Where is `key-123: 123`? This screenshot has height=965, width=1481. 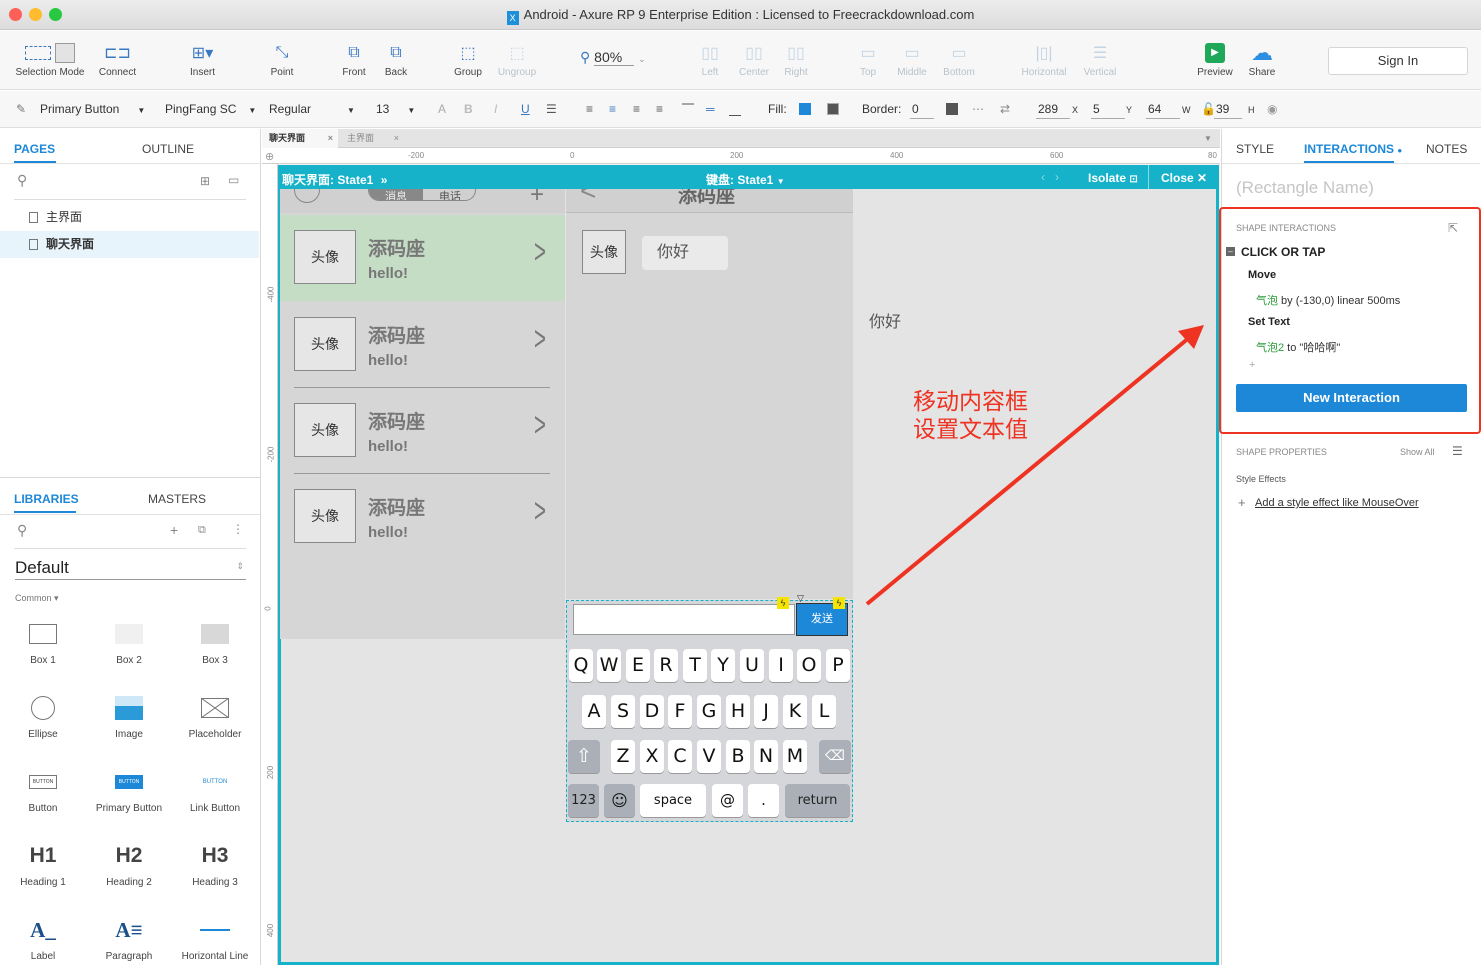
key-123: 123 is located at coordinates (583, 800).